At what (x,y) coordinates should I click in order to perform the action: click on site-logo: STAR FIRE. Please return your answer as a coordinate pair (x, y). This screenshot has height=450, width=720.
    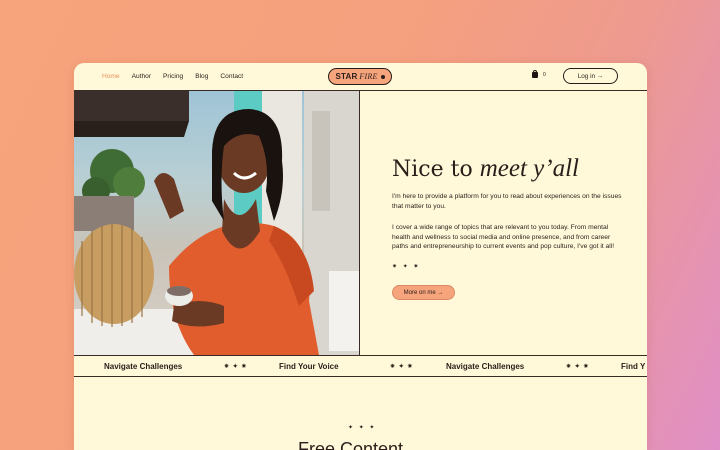
    Looking at the image, I should click on (360, 76).